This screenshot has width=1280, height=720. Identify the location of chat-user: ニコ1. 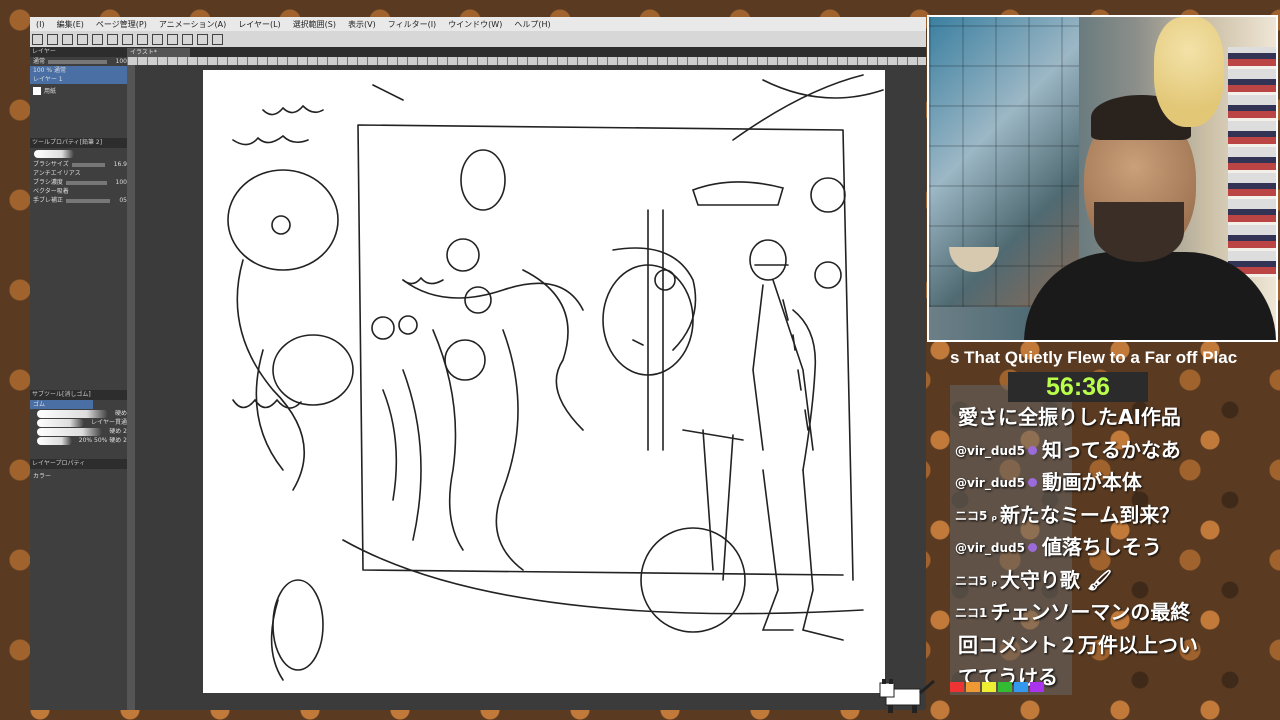
(971, 613).